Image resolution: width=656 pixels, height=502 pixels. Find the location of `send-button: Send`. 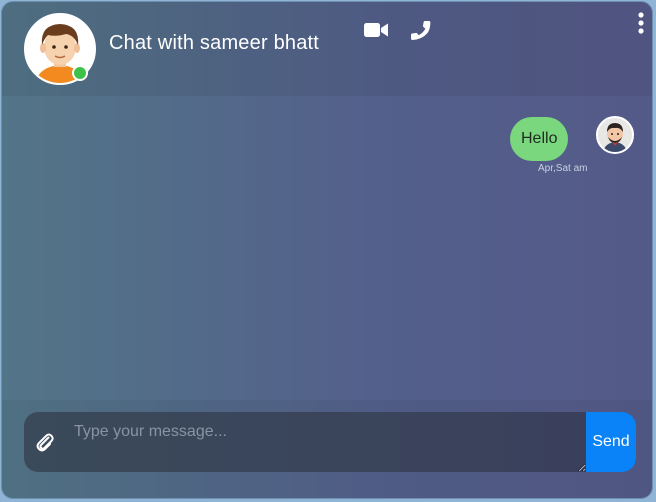

send-button: Send is located at coordinates (611, 442).